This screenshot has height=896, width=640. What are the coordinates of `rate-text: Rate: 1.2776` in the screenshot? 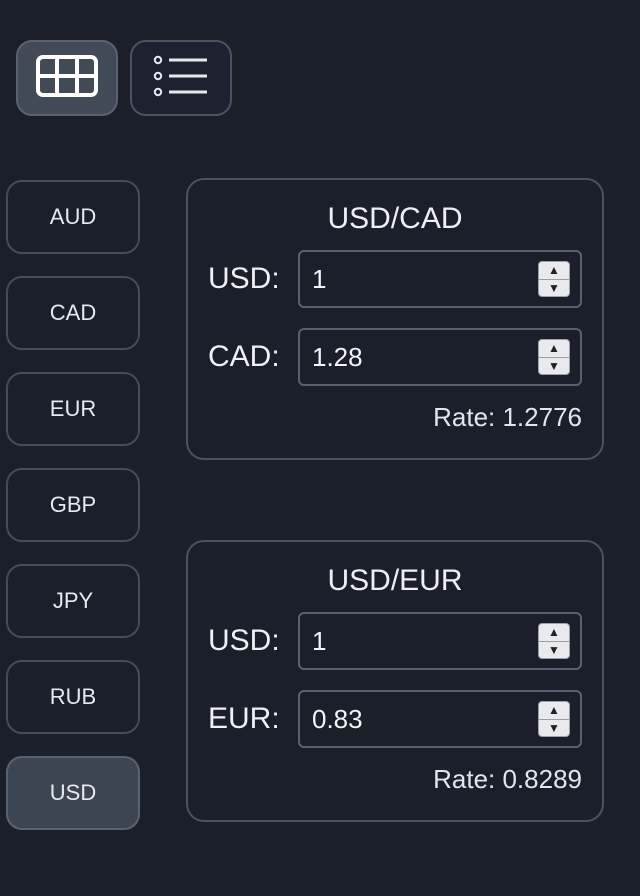 It's located at (507, 417).